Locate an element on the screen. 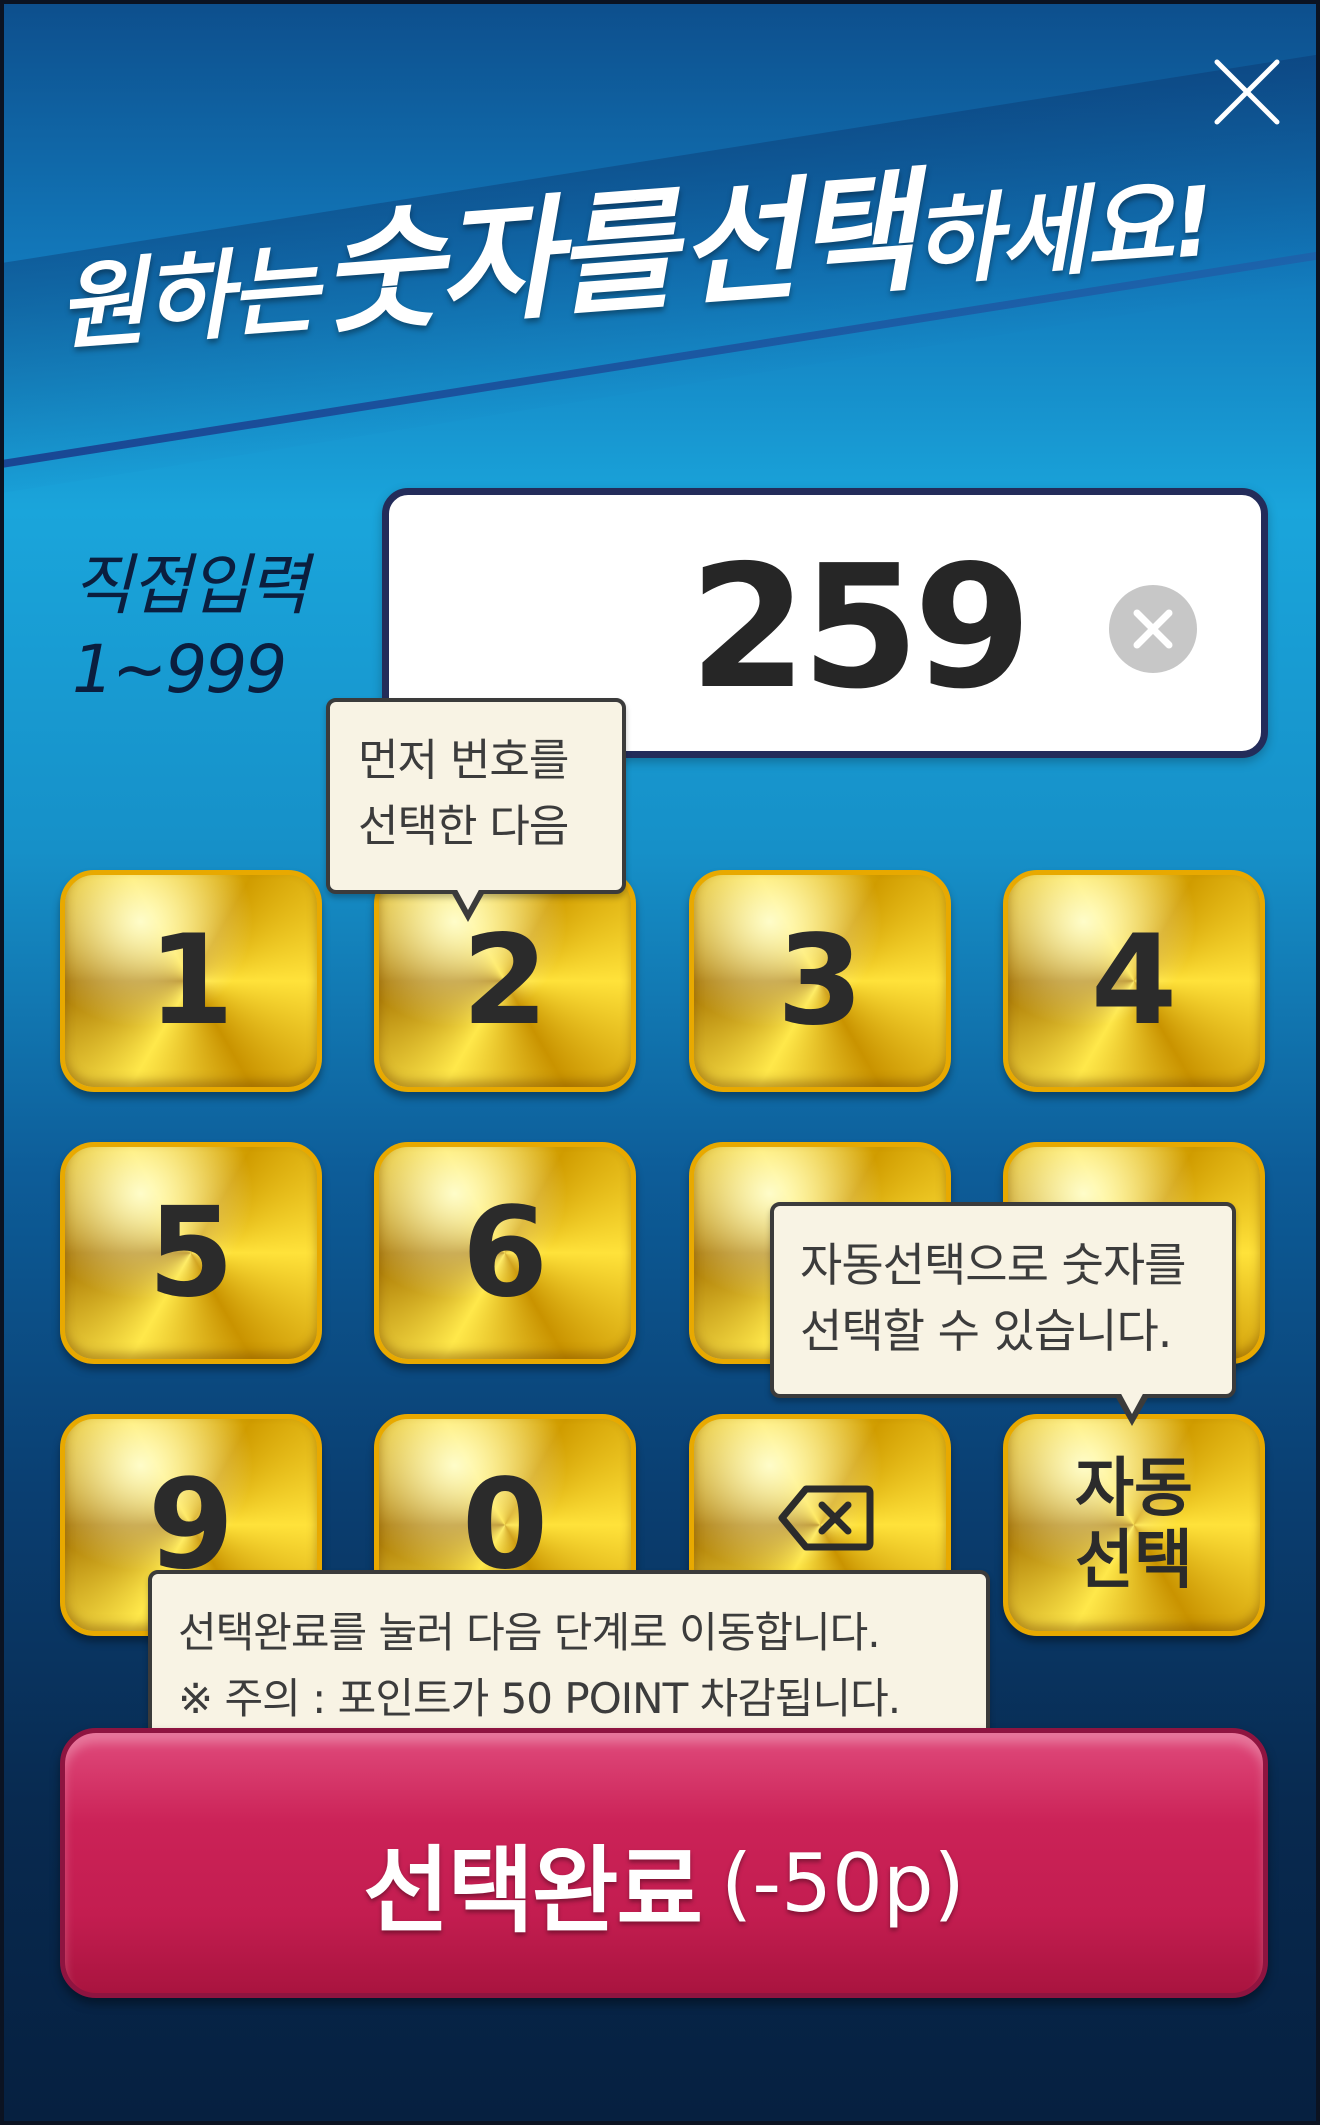 The width and height of the screenshot is (1320, 2125). key-3: 3 is located at coordinates (820, 981).